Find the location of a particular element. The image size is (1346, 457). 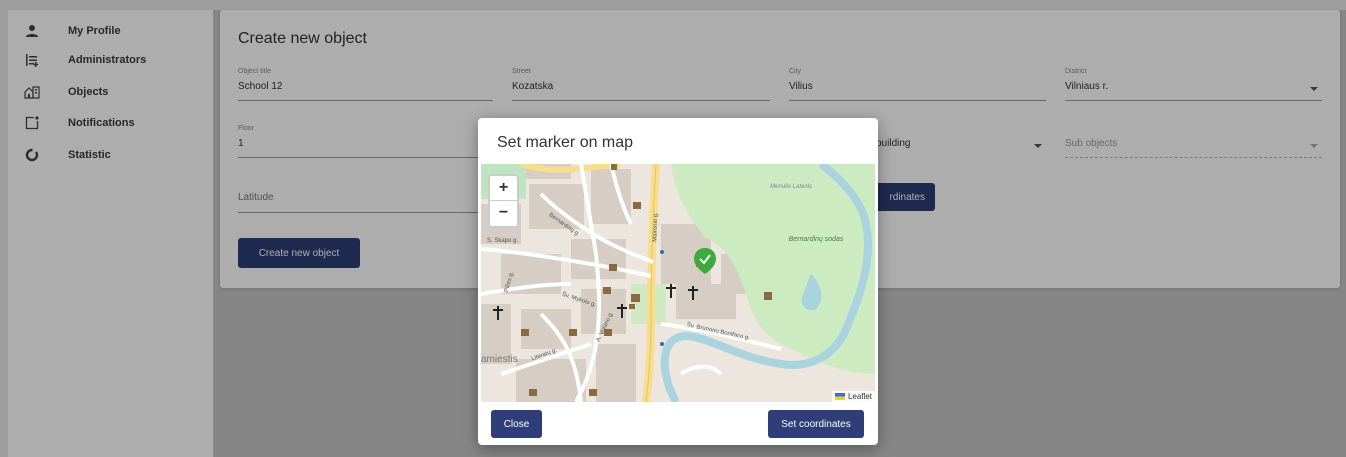

dialog-title: Set marker on map is located at coordinates (565, 142).